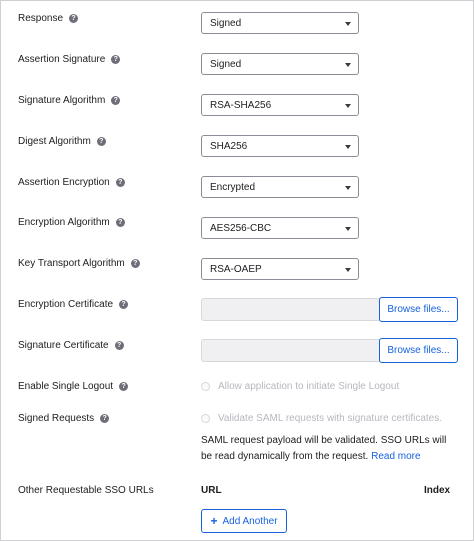 The image size is (474, 541). Describe the element at coordinates (229, 146) in the screenshot. I see `select-value: SHA256` at that location.